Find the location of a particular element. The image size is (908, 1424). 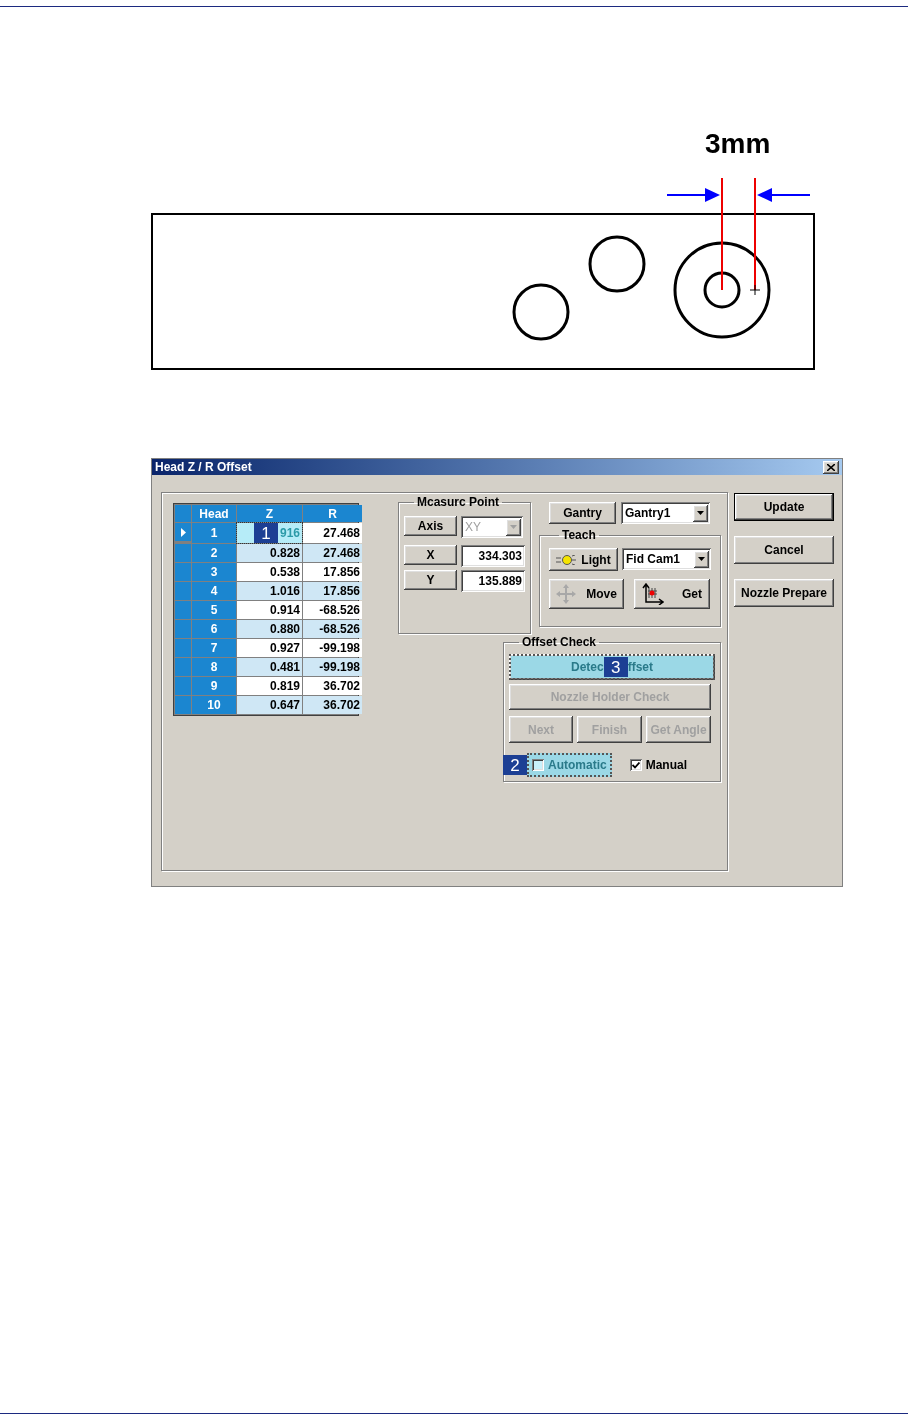

callout-number: 2 is located at coordinates (515, 765).